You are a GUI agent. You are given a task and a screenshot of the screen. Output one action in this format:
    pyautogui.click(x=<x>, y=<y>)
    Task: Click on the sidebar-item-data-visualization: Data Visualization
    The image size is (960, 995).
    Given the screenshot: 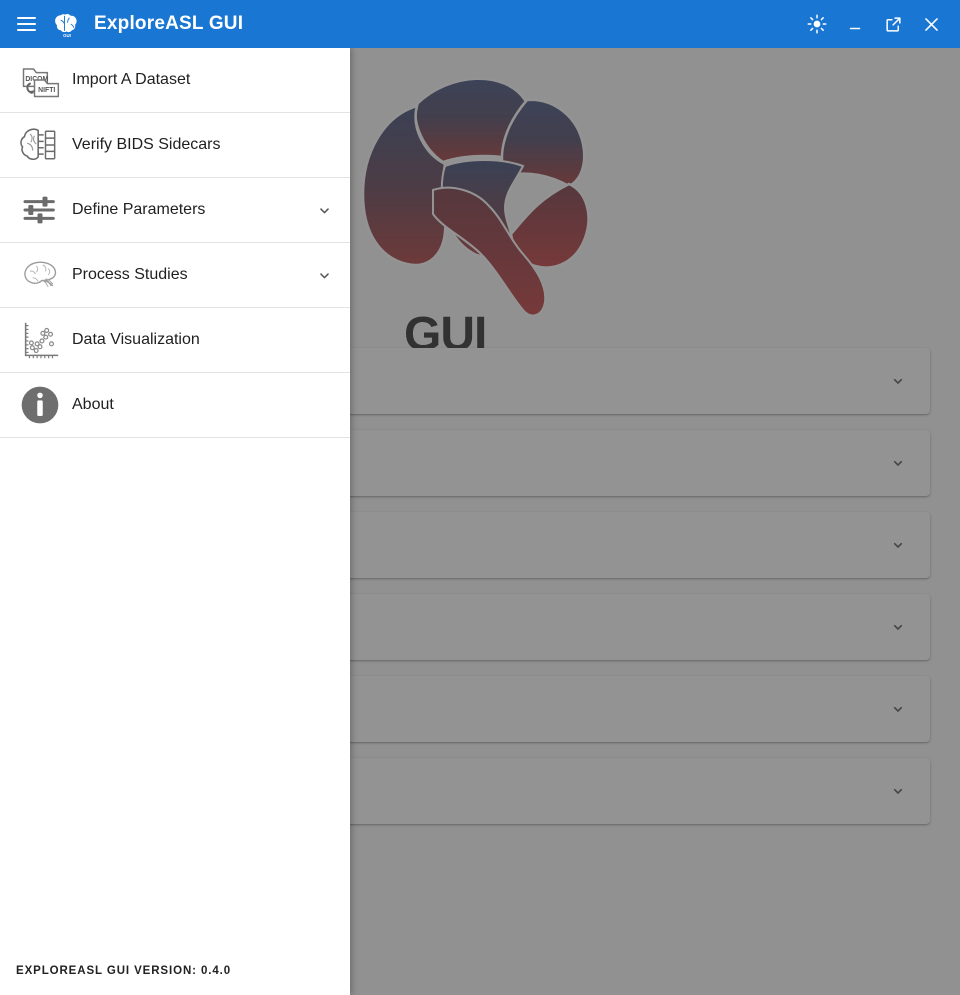 What is the action you would take?
    pyautogui.click(x=175, y=340)
    